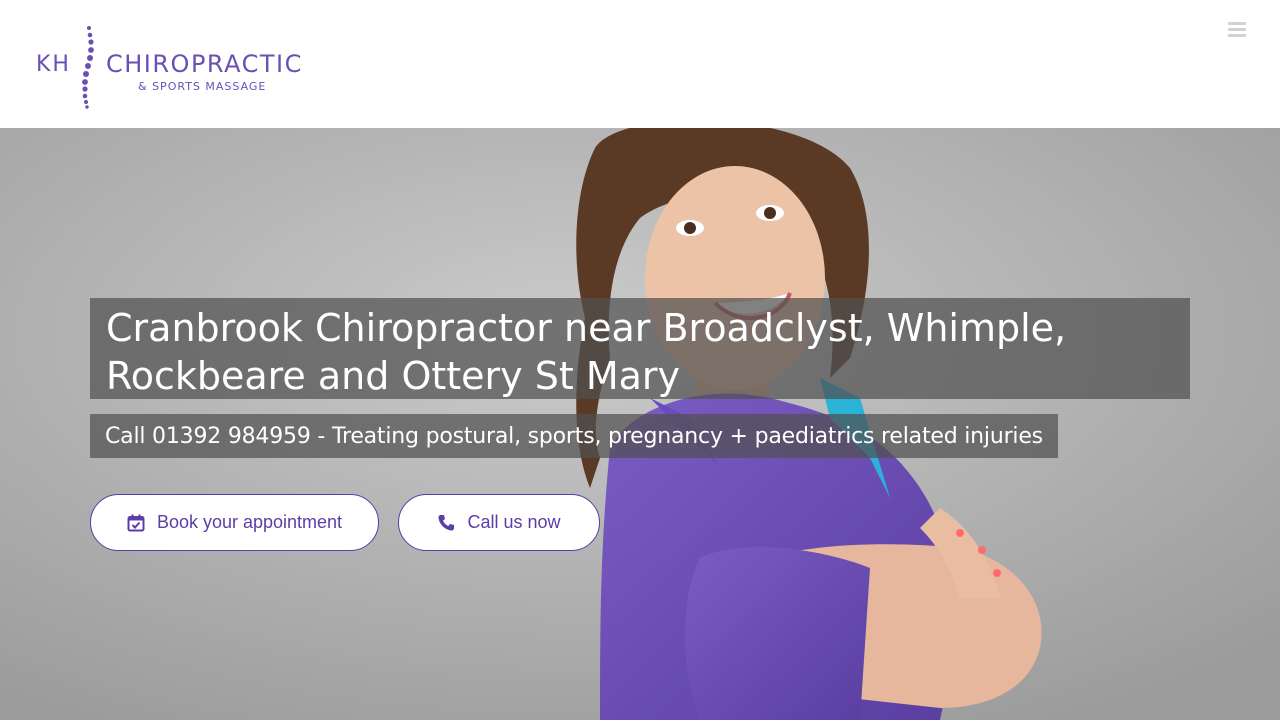  Describe the element at coordinates (249, 522) in the screenshot. I see `book-appointment-label: Book your appointment` at that location.